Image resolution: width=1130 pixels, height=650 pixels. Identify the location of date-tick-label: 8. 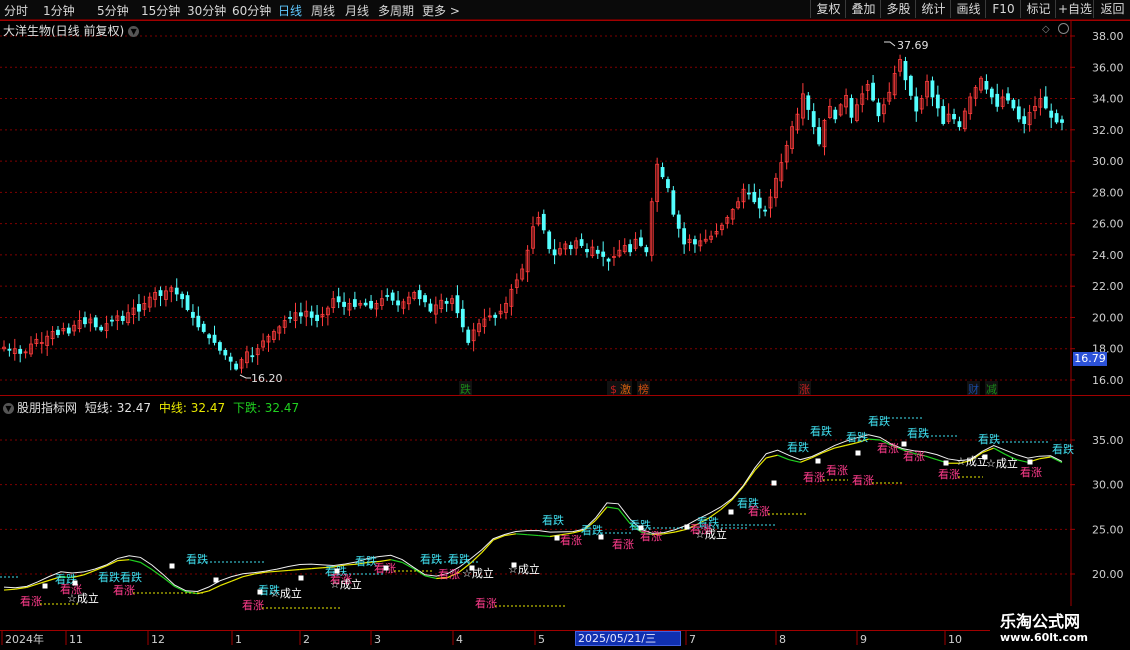
(782, 639).